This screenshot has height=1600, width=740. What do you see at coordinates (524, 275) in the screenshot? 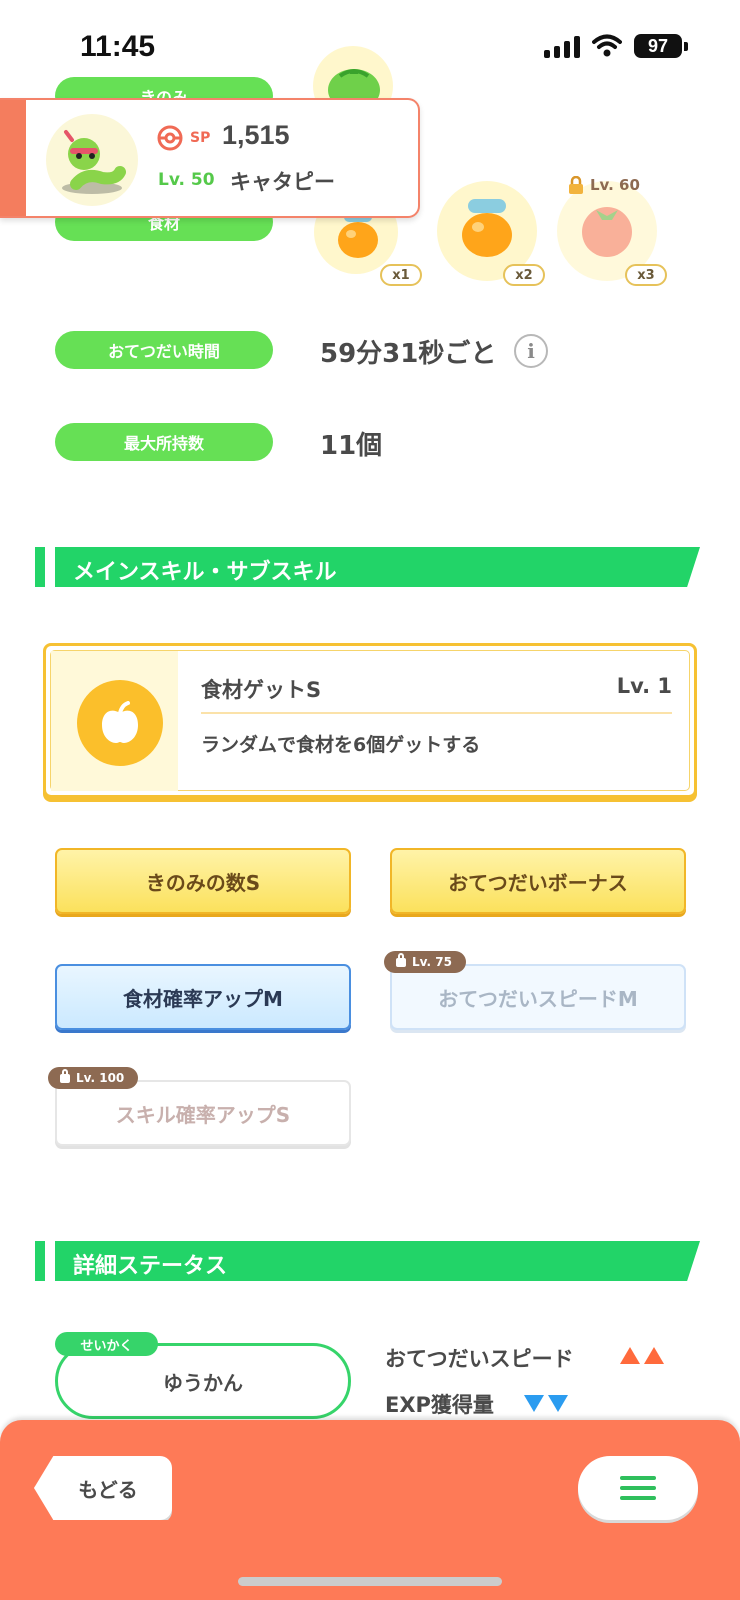
I see `ingredient-2-count: x2` at bounding box center [524, 275].